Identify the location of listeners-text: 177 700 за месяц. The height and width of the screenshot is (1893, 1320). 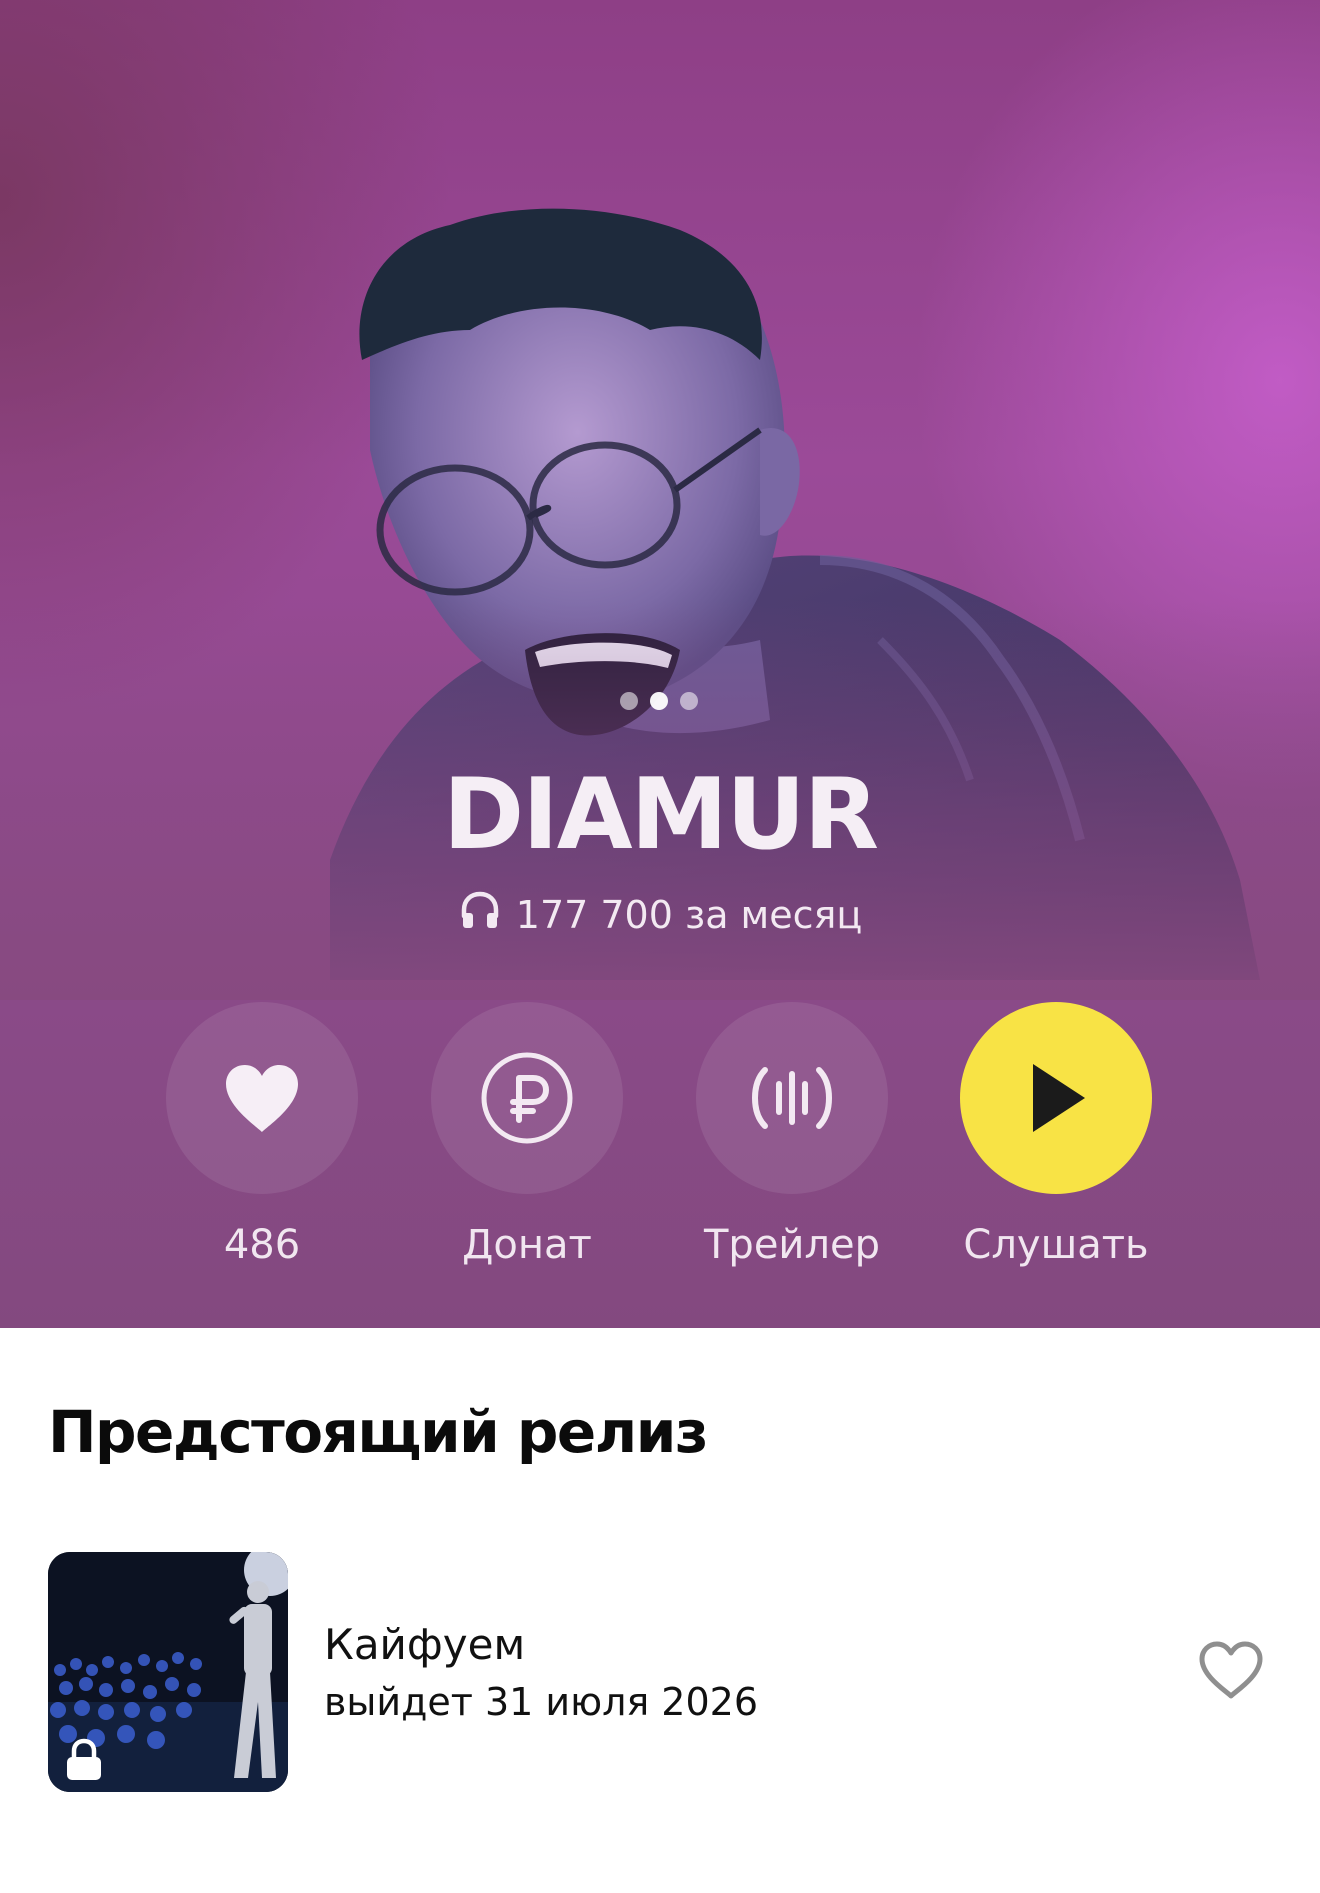
(689, 914).